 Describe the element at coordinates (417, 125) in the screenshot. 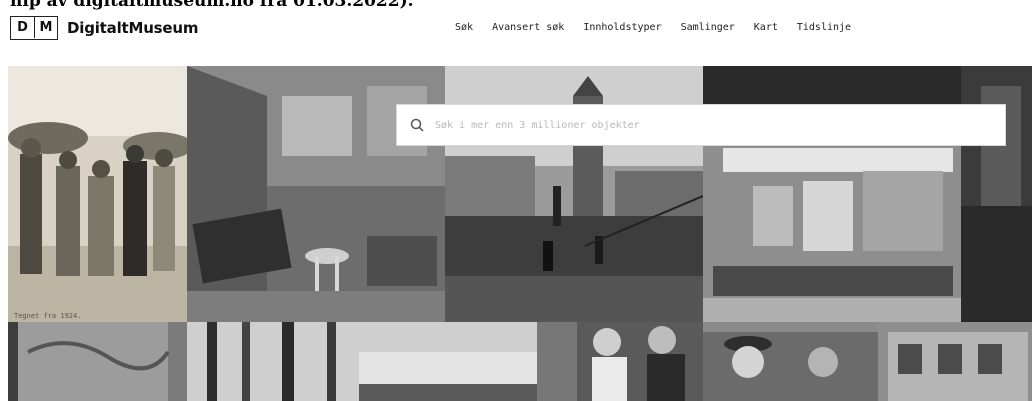

I see `search-icon` at that location.